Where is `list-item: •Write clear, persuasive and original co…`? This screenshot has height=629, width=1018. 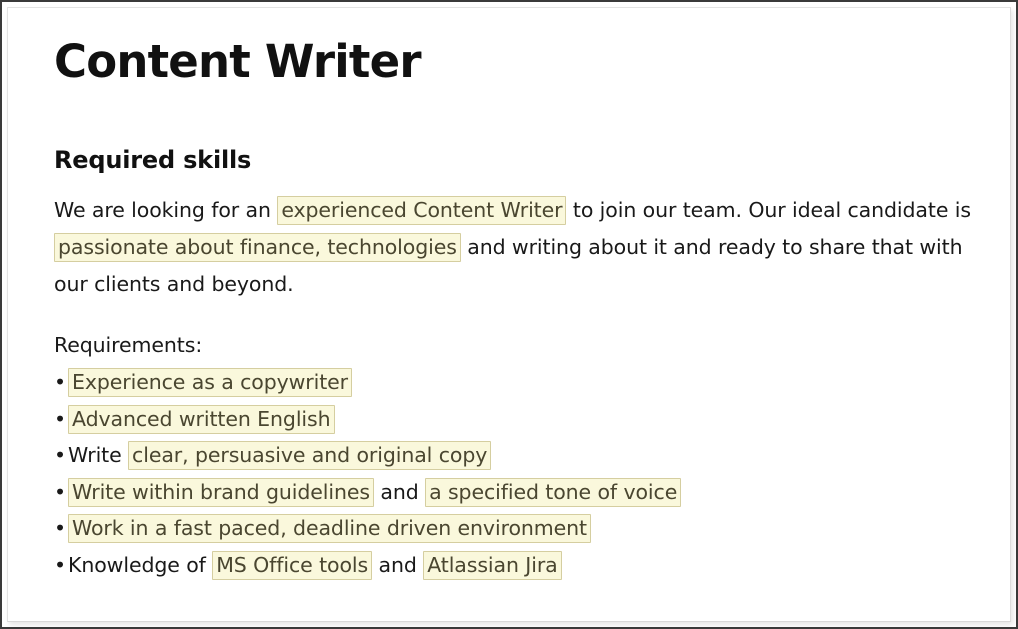
list-item: •Write clear, persuasive and original co… is located at coordinates (517, 455).